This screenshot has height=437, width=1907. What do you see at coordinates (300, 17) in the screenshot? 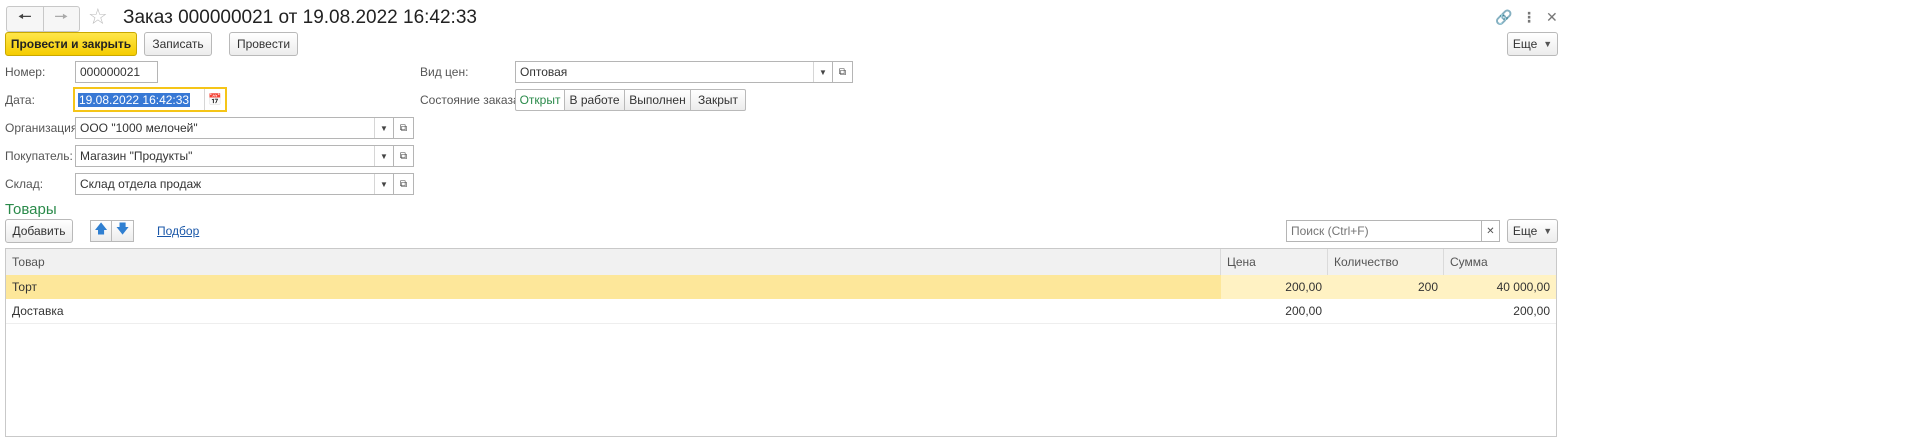
I see `window-title: Заказ 000000021 от 19.08.2022 16:42:33` at bounding box center [300, 17].